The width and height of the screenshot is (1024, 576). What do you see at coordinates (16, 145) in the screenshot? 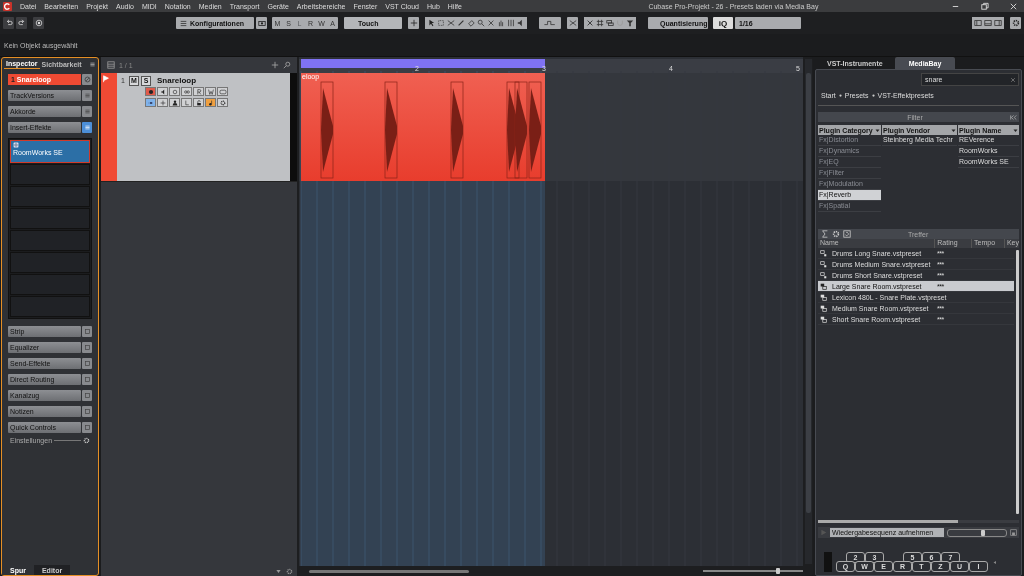
I see `power-icon` at bounding box center [16, 145].